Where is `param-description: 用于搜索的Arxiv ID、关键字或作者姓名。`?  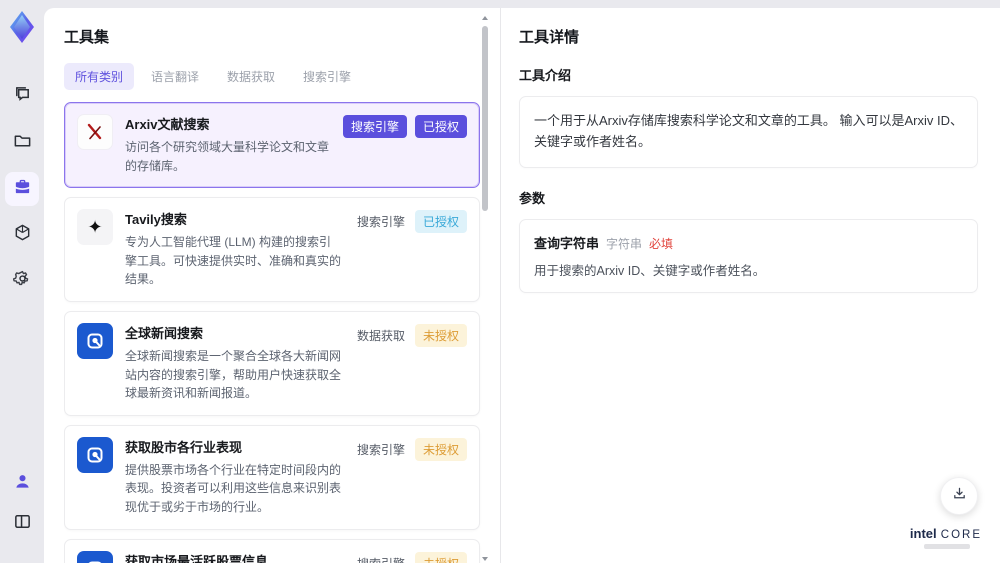 param-description: 用于搜索的Arxiv ID、关键字或作者姓名。 is located at coordinates (650, 270).